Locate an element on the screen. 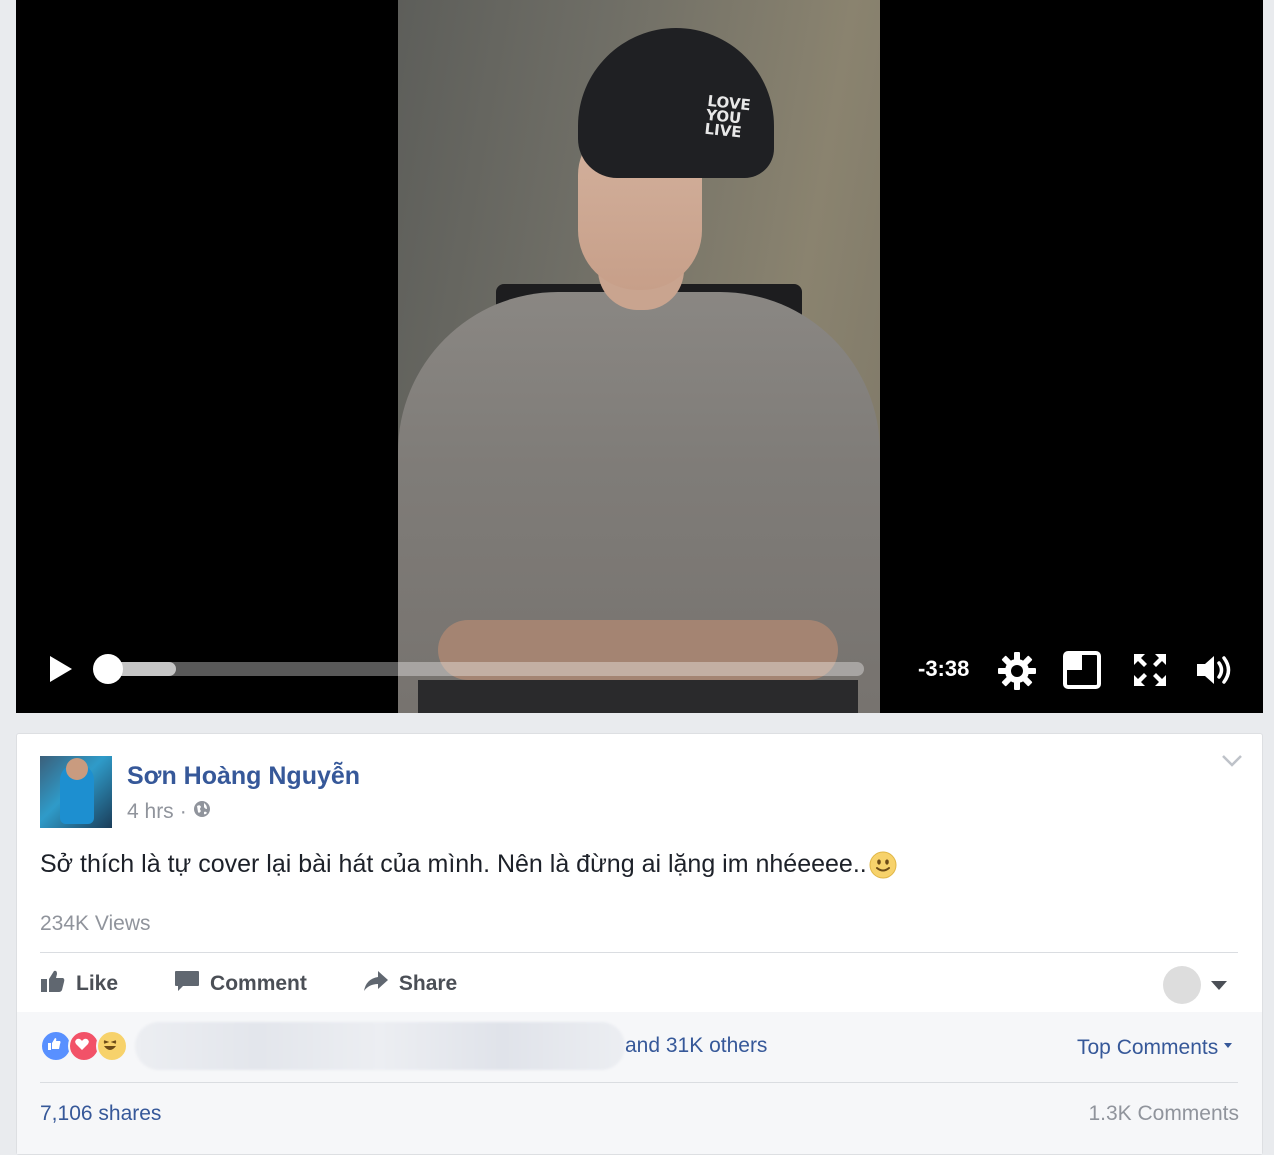 The image size is (1274, 1155). comment-button: Comment is located at coordinates (240, 984).